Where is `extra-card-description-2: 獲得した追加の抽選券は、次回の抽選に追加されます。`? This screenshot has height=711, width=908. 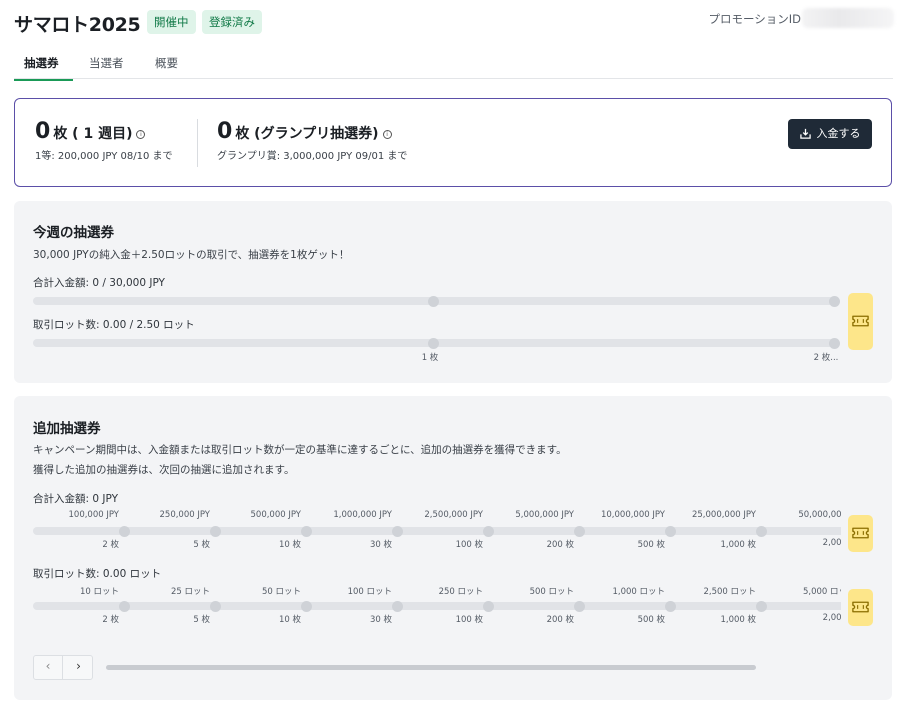 extra-card-description-2: 獲得した追加の抽選券は、次回の抽選に追加されます。 is located at coordinates (164, 470).